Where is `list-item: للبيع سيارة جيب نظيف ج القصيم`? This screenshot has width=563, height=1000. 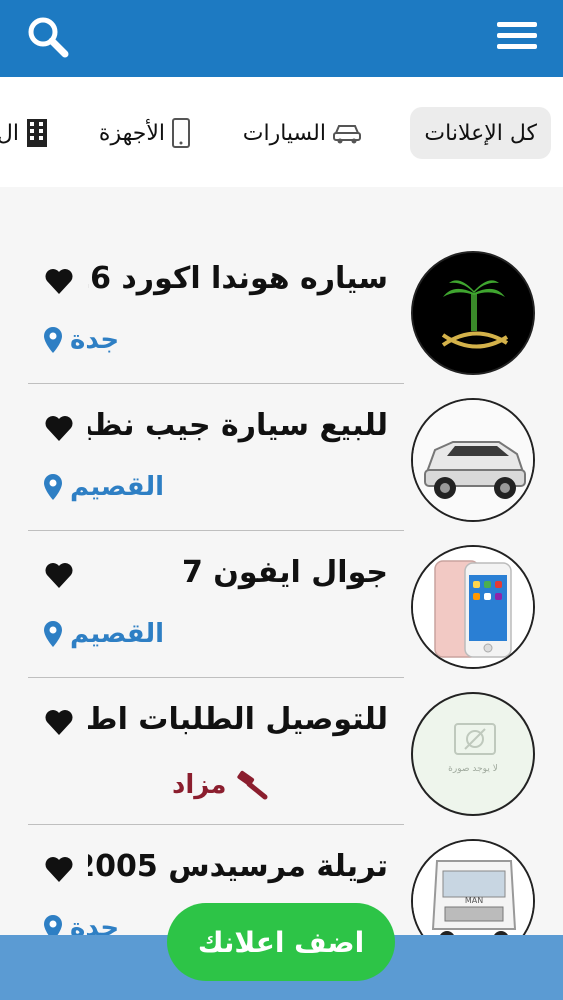
list-item: للبيع سيارة جيب نظيف ج القصيم is located at coordinates (281, 457).